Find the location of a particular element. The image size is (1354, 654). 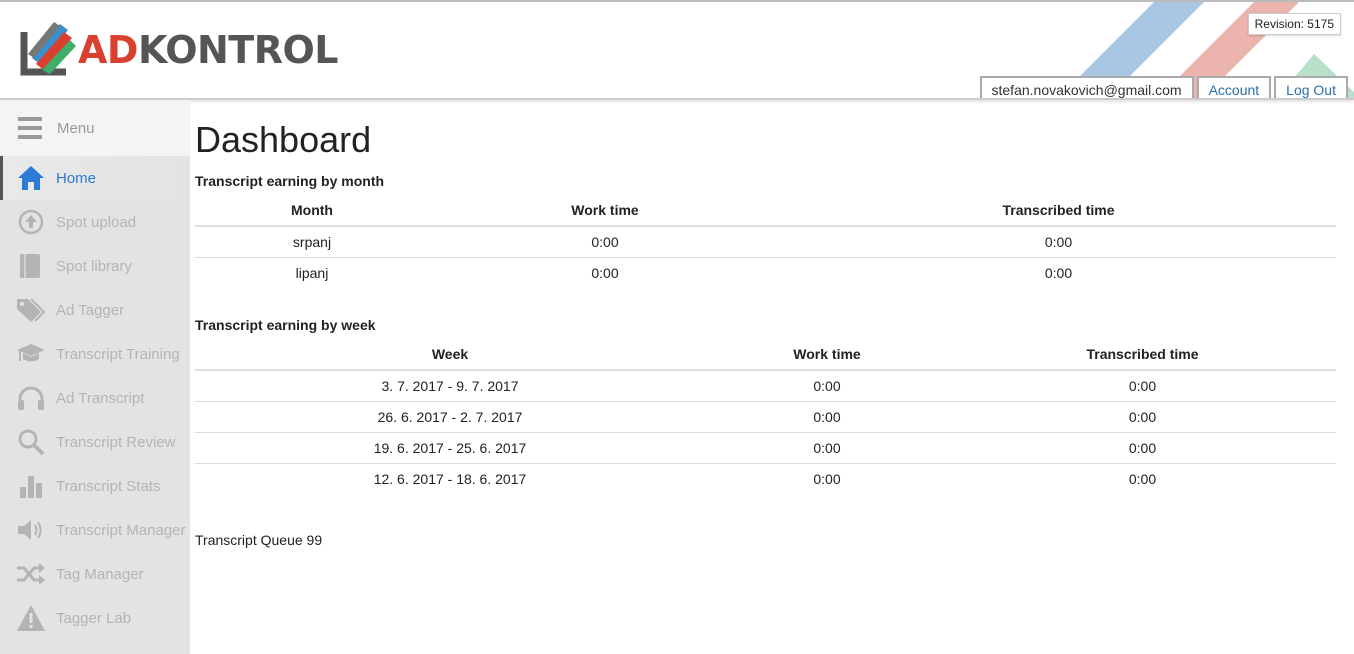

home-icon is located at coordinates (31, 178).